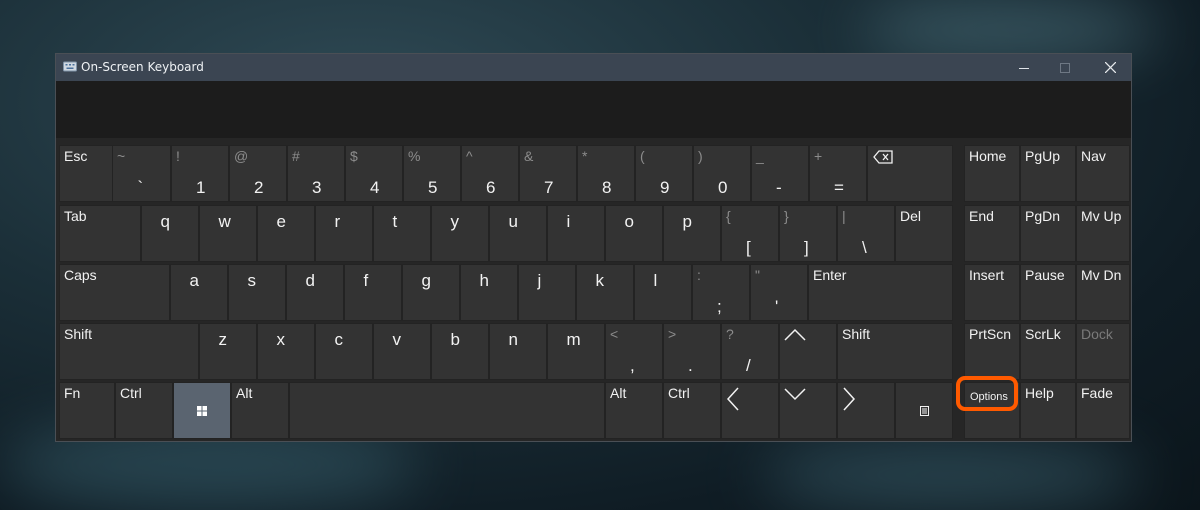 The width and height of the screenshot is (1200, 510). Describe the element at coordinates (87, 410) in the screenshot. I see `key-fn: Fn` at that location.